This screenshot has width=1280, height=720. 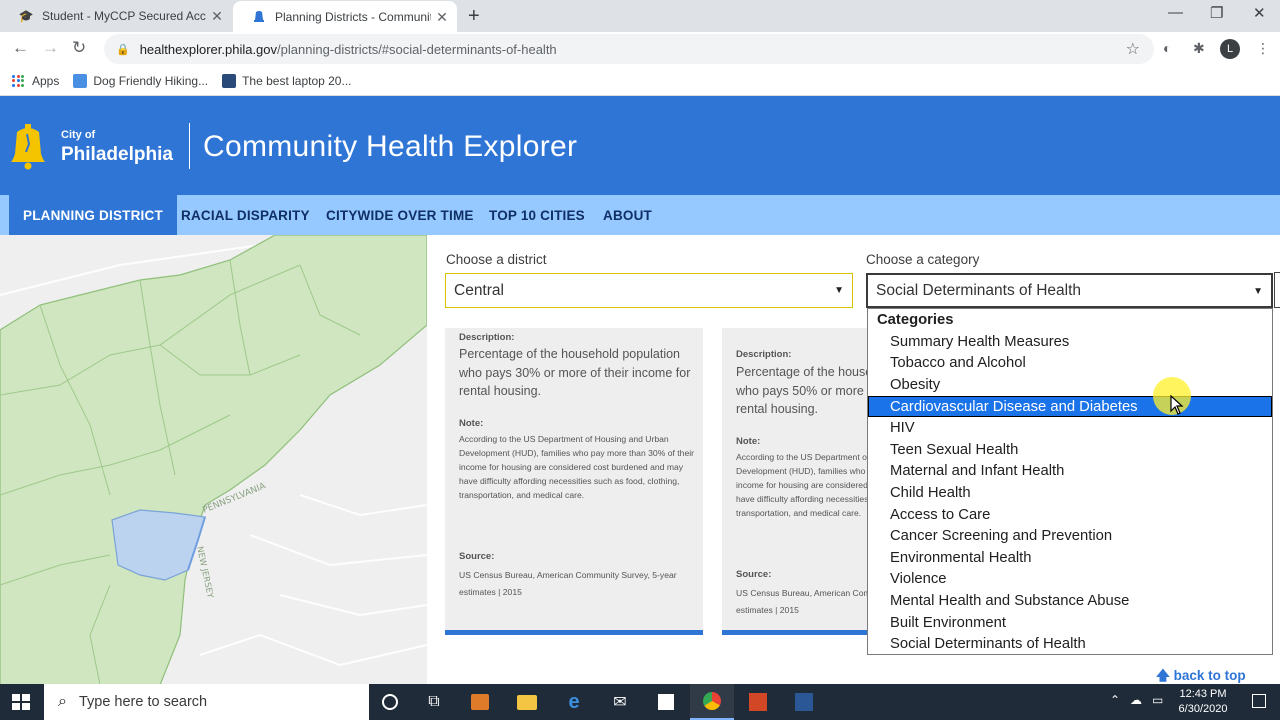 What do you see at coordinates (400, 215) in the screenshot?
I see `nav-citywide-over-time: CITYWIDE OVER TIME` at bounding box center [400, 215].